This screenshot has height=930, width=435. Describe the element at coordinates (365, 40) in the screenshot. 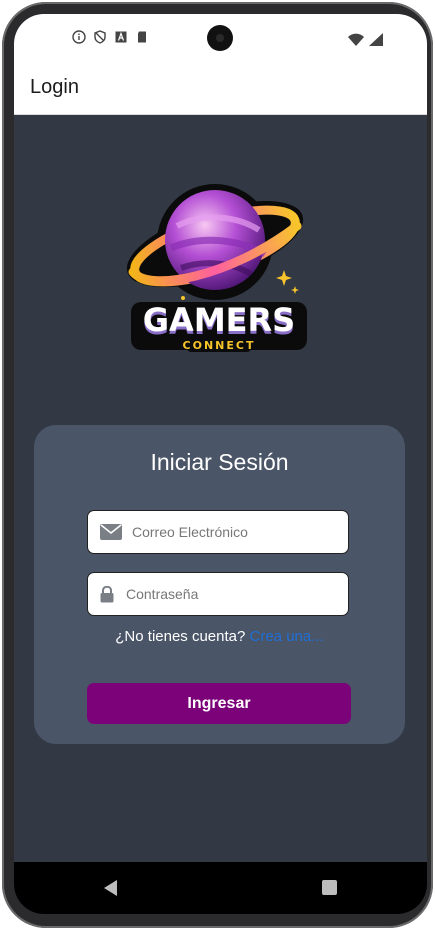

I see `status-icons-right` at that location.